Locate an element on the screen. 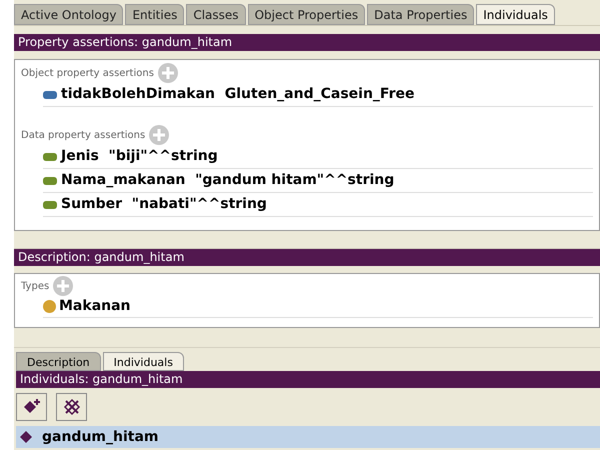  assertion-text: Nama_makanan "gandum hitam"^^string is located at coordinates (227, 180).